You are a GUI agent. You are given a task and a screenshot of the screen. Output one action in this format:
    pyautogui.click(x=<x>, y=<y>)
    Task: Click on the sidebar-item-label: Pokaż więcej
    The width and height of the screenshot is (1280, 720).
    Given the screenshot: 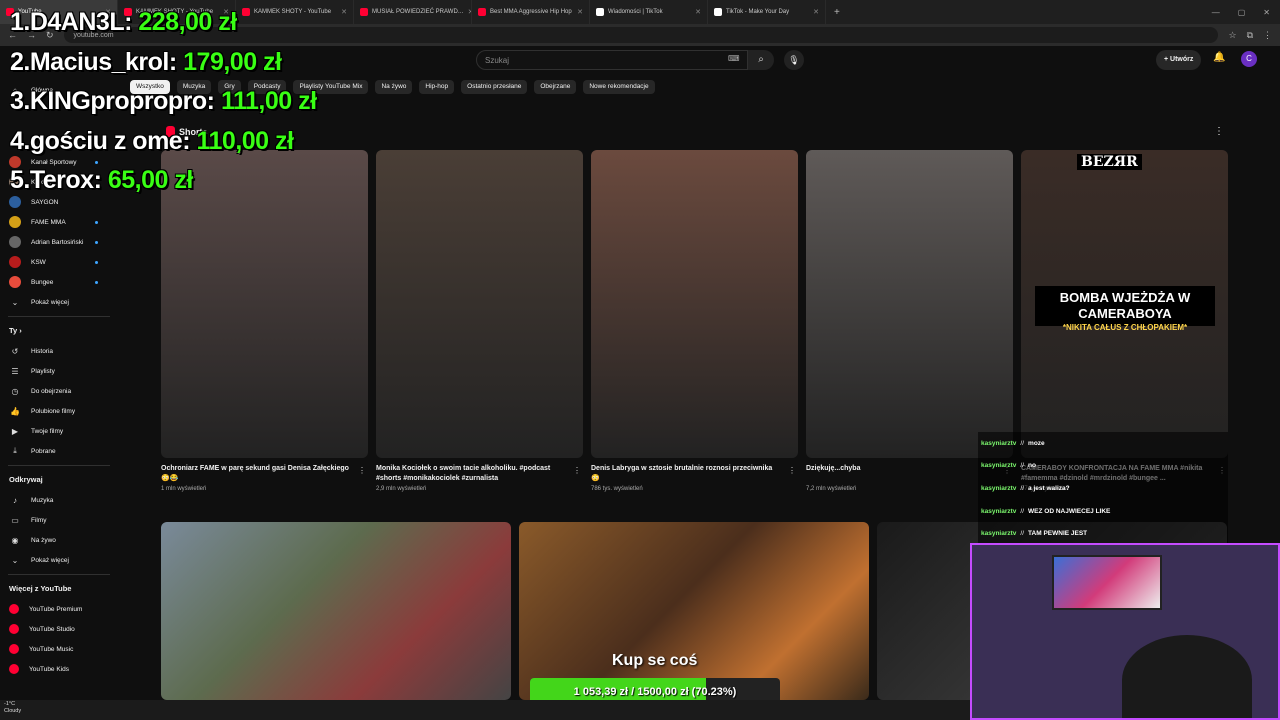 What is the action you would take?
    pyautogui.click(x=50, y=560)
    